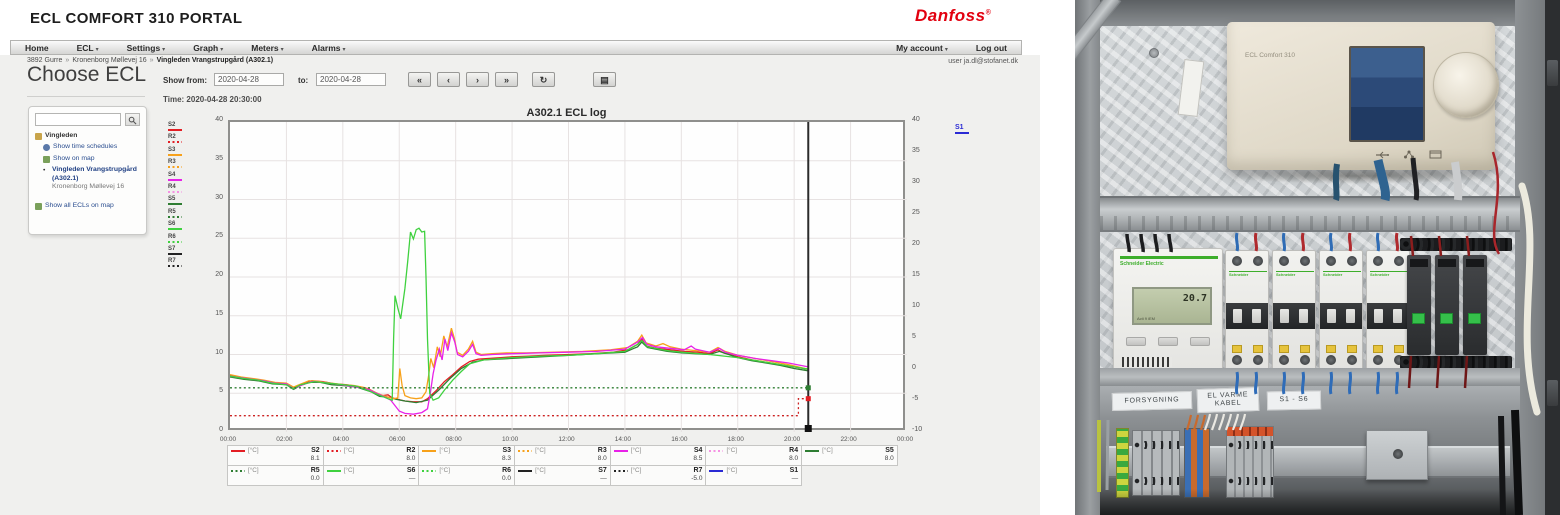  What do you see at coordinates (419, 79) in the screenshot?
I see `first-button: «` at bounding box center [419, 79].